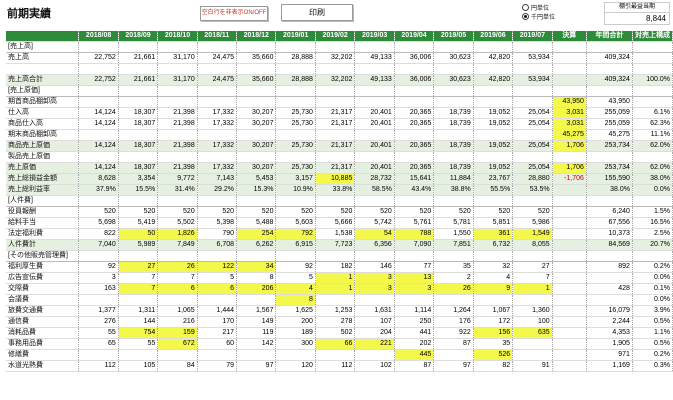 This screenshot has height=400, width=673. Describe the element at coordinates (374, 179) in the screenshot. I see `table-cell: 28,732` at that location.